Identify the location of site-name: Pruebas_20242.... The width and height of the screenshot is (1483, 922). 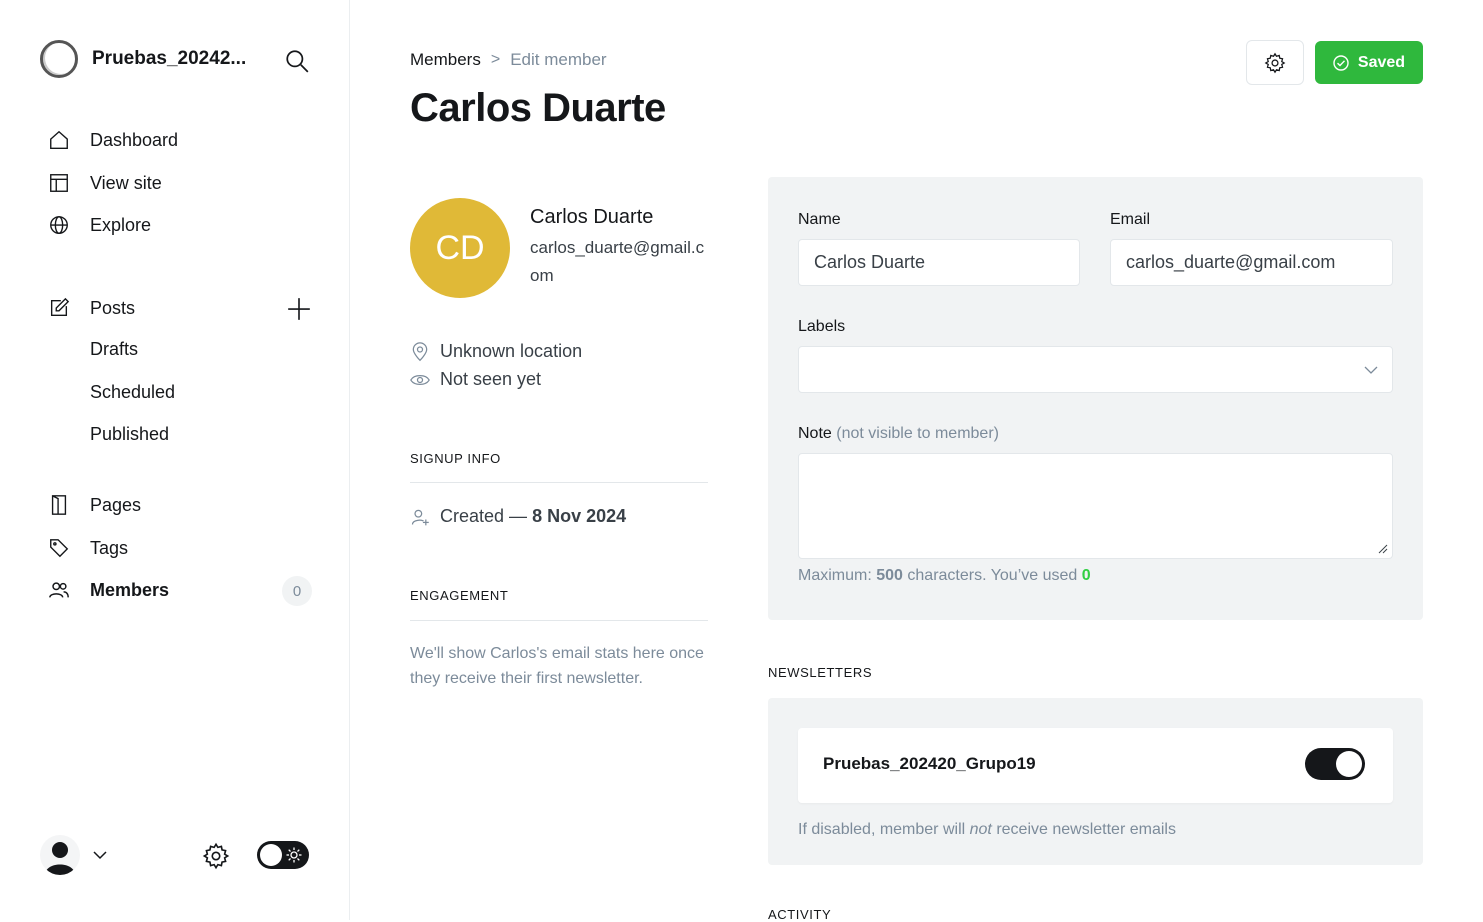
(169, 58).